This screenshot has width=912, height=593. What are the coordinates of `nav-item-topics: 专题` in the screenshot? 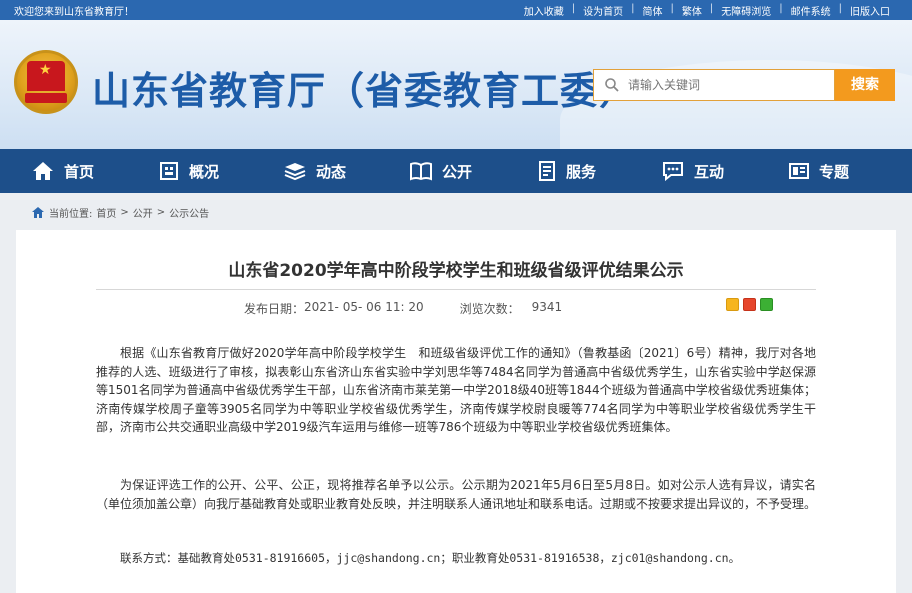 It's located at (819, 171).